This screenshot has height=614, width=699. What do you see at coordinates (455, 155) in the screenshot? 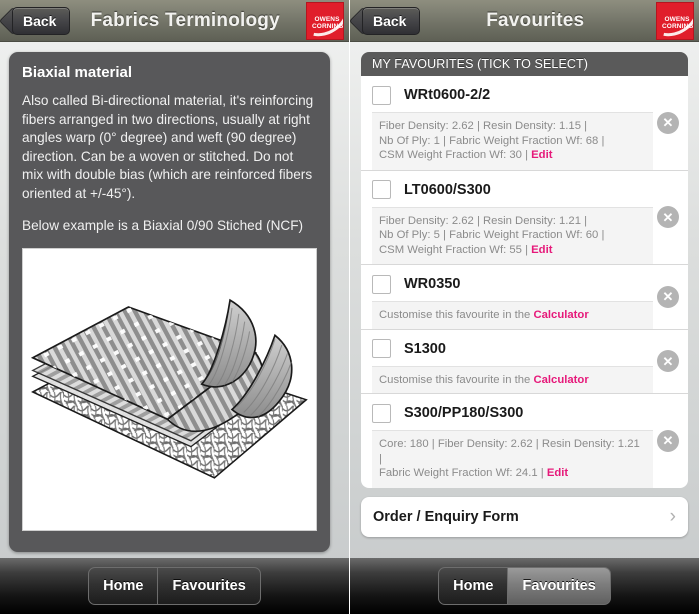
I see `detail-line-3: CSM Weight Fraction Wf: 30 |` at bounding box center [455, 155].